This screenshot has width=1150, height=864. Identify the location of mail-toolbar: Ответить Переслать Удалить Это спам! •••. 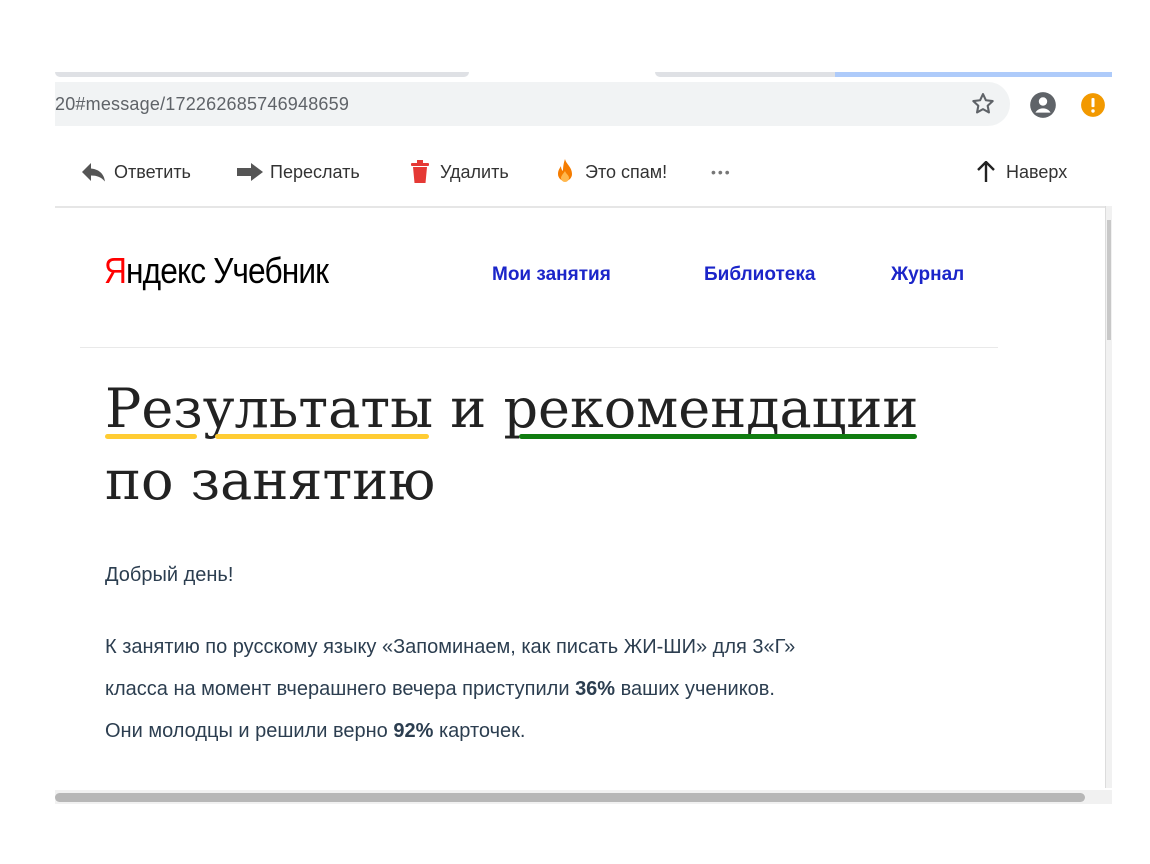
(580, 173).